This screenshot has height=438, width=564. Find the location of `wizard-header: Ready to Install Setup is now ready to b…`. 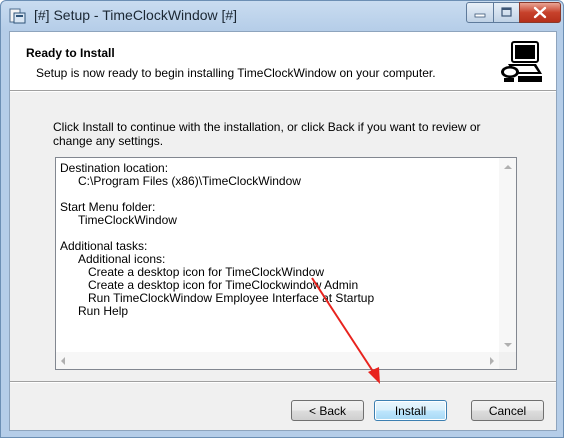

wizard-header: Ready to Install Setup is now ready to b… is located at coordinates (283, 61).